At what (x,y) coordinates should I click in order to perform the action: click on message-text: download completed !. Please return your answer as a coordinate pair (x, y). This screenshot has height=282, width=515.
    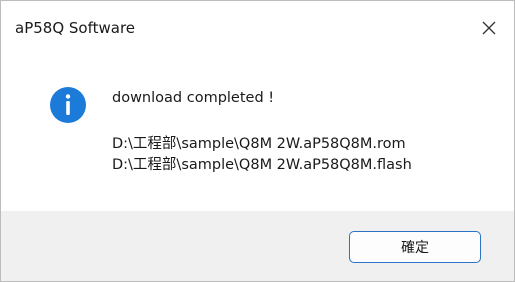
    Looking at the image, I should click on (193, 98).